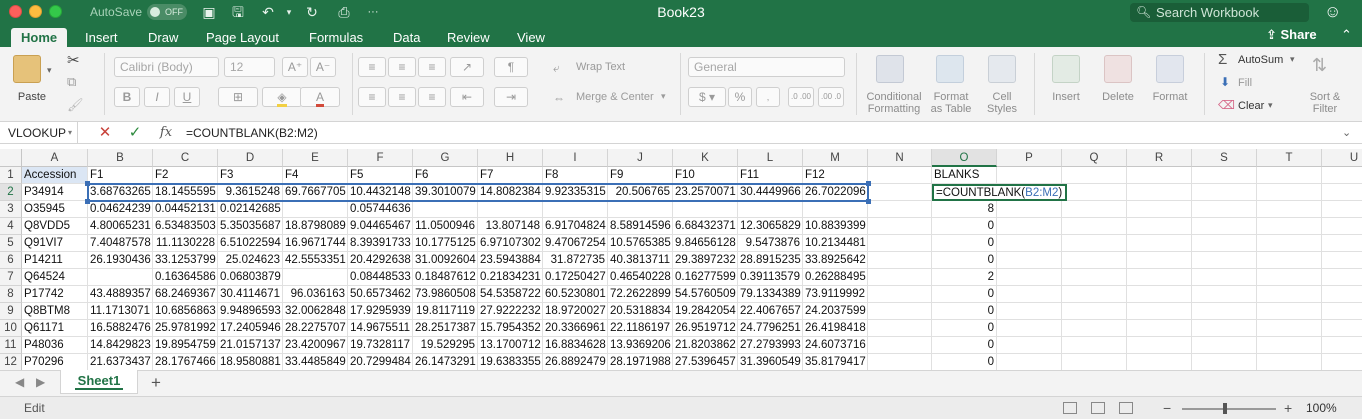  I want to click on cell-n12, so click(900, 362).